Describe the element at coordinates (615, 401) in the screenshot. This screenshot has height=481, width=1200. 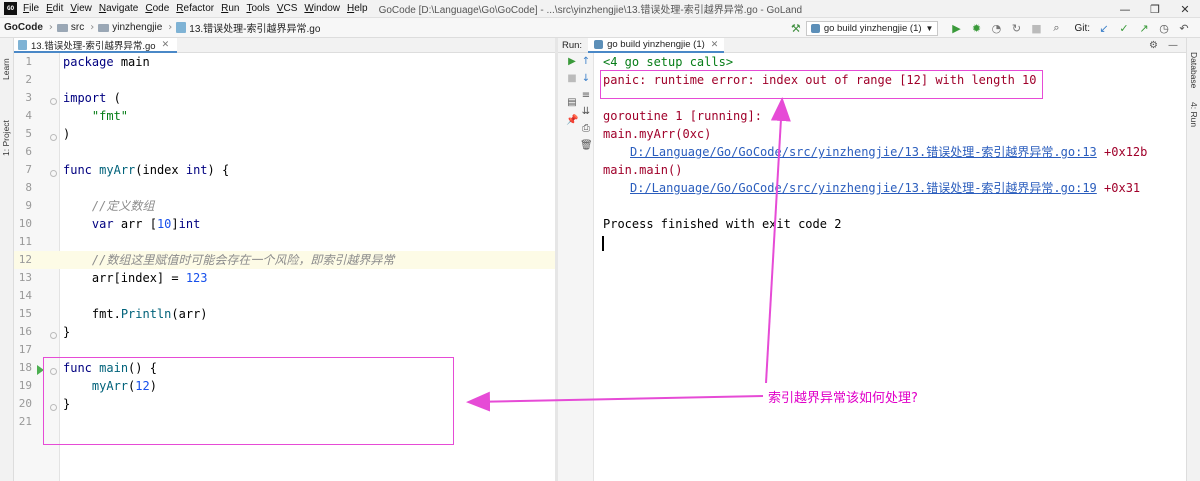
I see `arrow-to-main-func` at that location.